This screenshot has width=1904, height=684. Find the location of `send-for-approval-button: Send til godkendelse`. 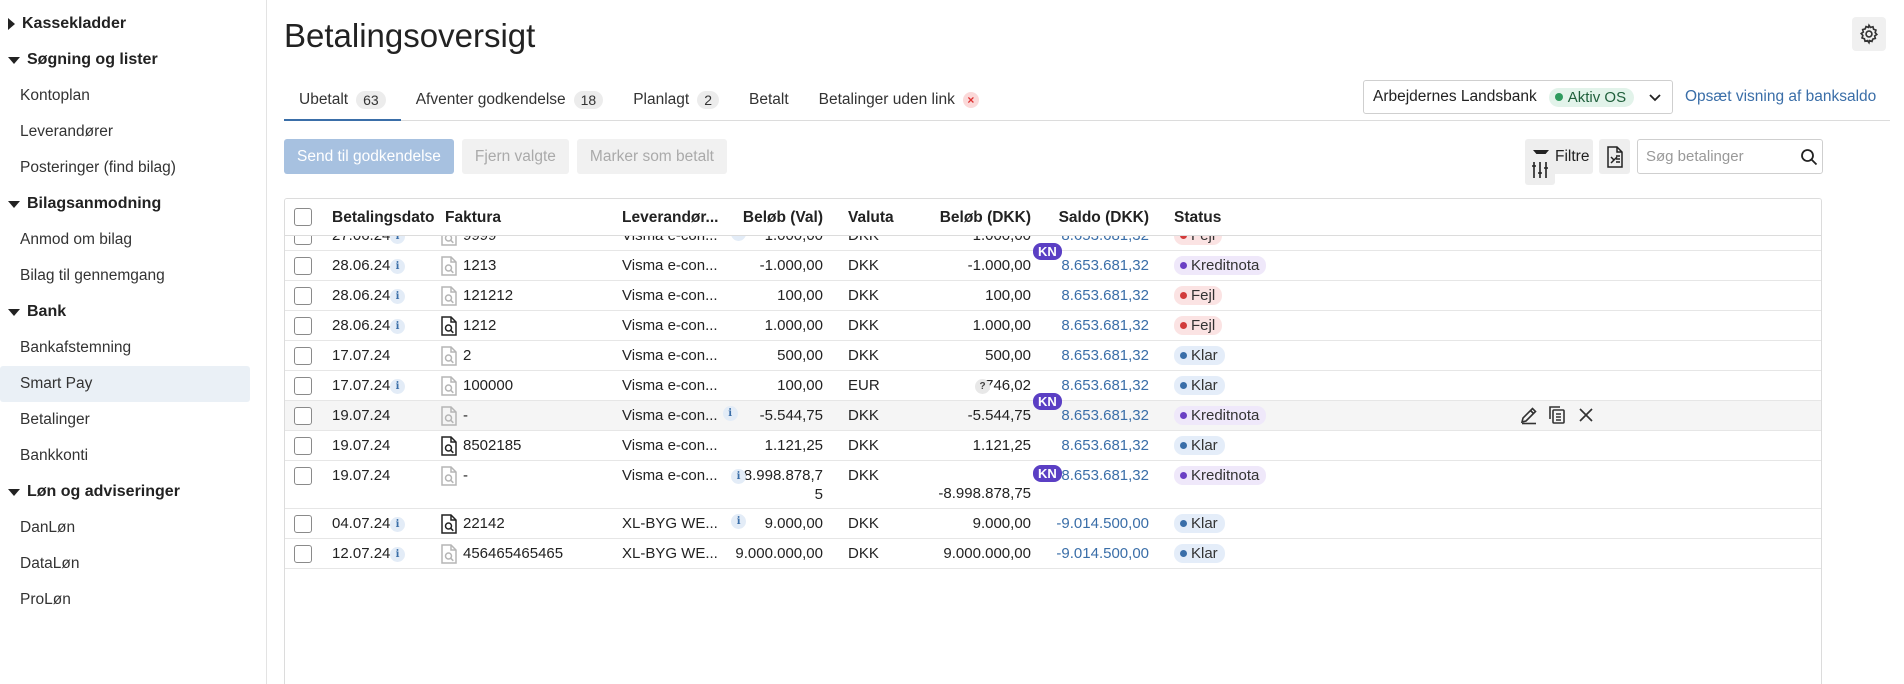

send-for-approval-button: Send til godkendelse is located at coordinates (369, 156).